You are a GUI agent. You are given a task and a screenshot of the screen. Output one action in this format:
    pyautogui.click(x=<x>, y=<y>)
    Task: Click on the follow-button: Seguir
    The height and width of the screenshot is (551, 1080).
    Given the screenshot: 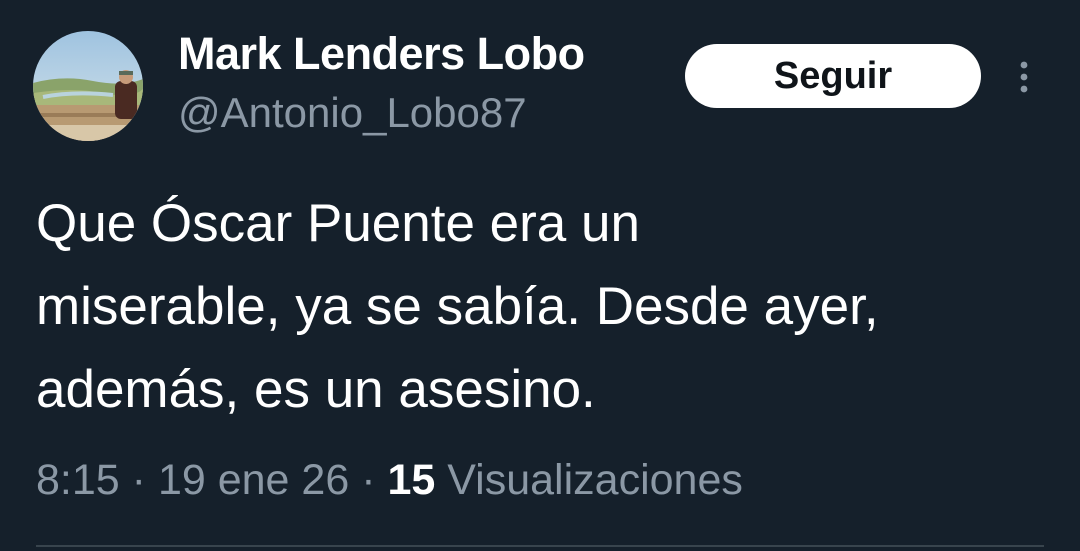 What is the action you would take?
    pyautogui.click(x=833, y=76)
    